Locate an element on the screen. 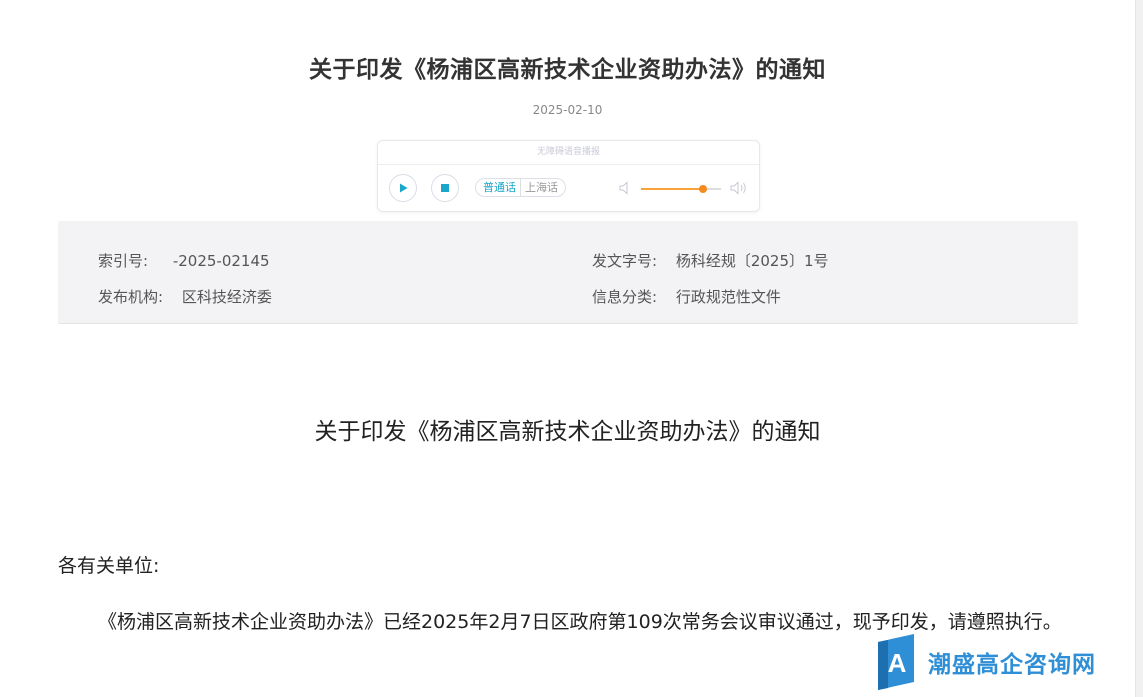  publish-date: 2025-02-10 is located at coordinates (567, 110).